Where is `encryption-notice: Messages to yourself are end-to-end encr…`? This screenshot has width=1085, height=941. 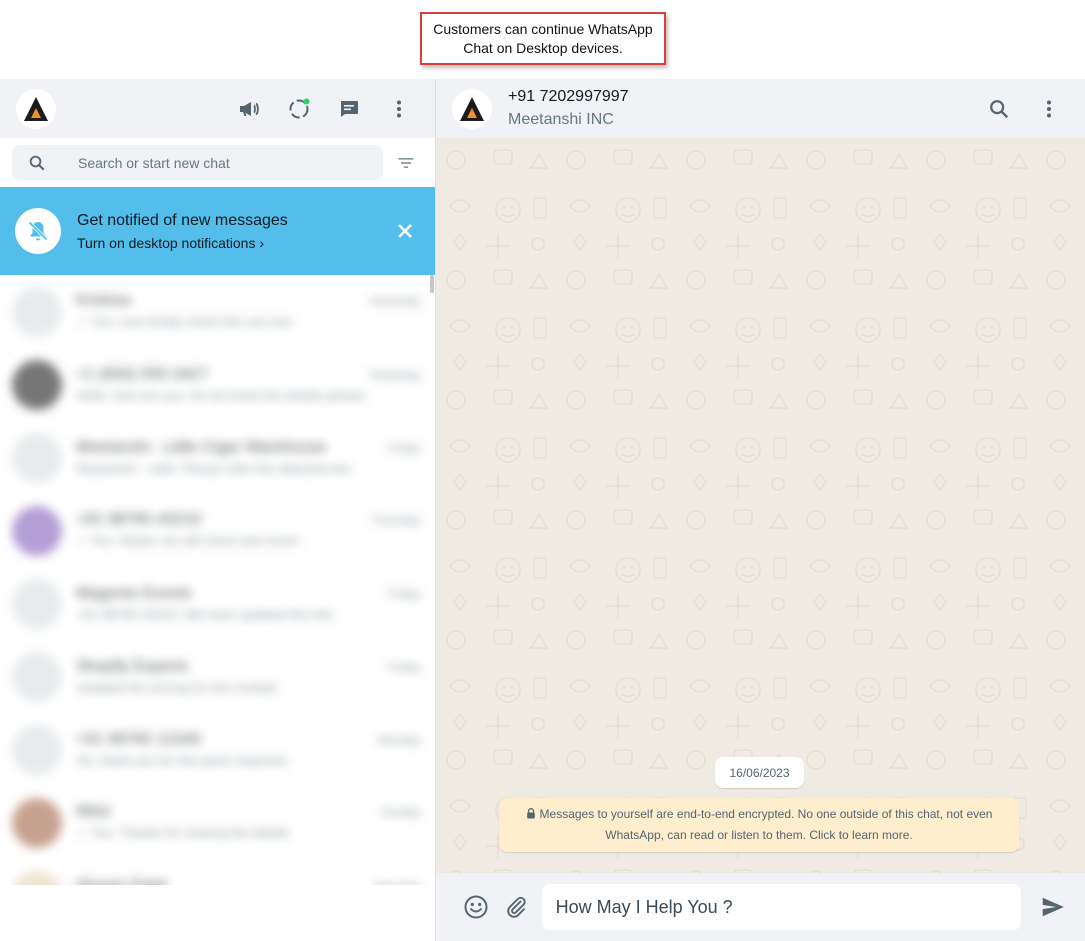
encryption-notice: Messages to yourself are end-to-end encr… is located at coordinates (759, 825).